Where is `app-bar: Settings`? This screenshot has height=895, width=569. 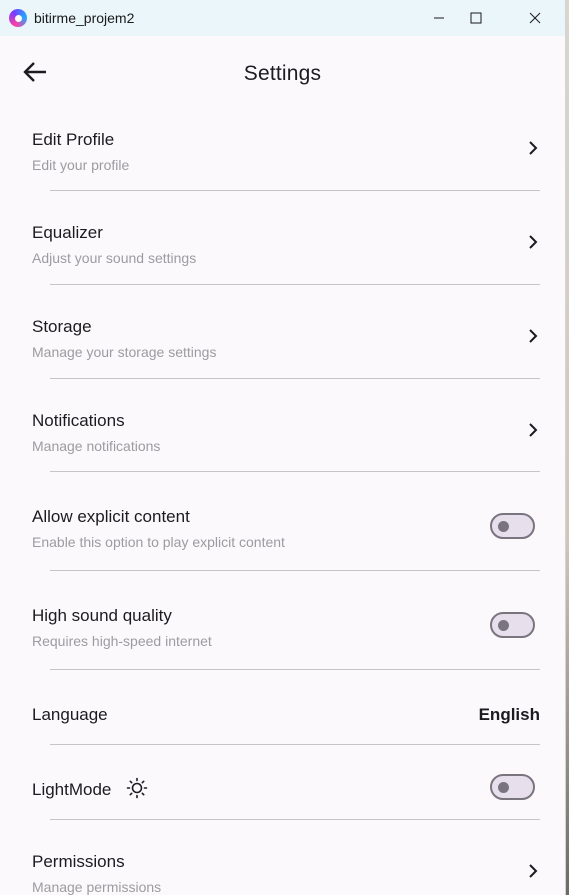
app-bar: Settings is located at coordinates (282, 73).